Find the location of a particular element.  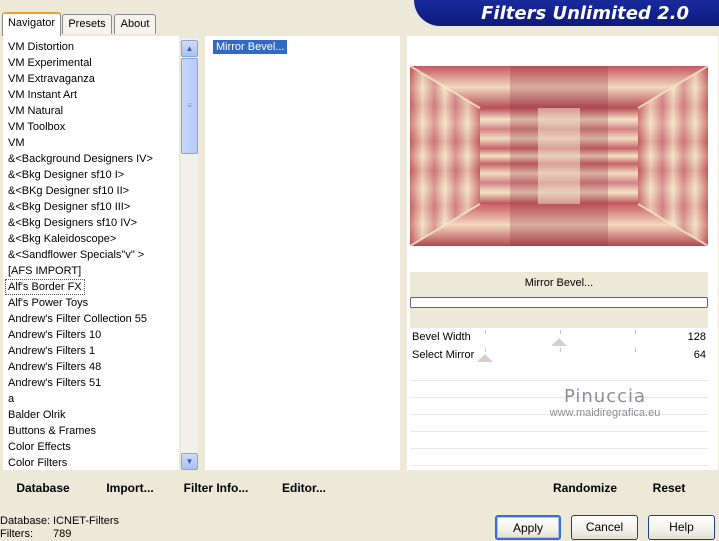

category-item: [AFS IMPORT] is located at coordinates (91, 271).